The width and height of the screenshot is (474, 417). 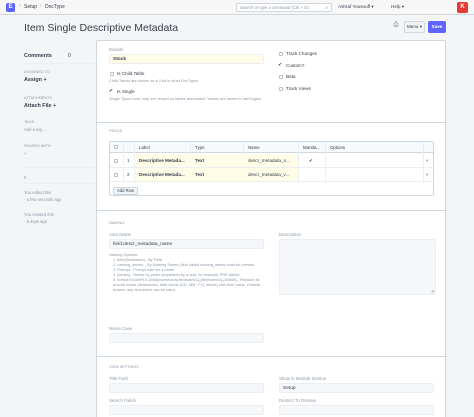 What do you see at coordinates (281, 89) in the screenshot?
I see `track-views-checkbox` at bounding box center [281, 89].